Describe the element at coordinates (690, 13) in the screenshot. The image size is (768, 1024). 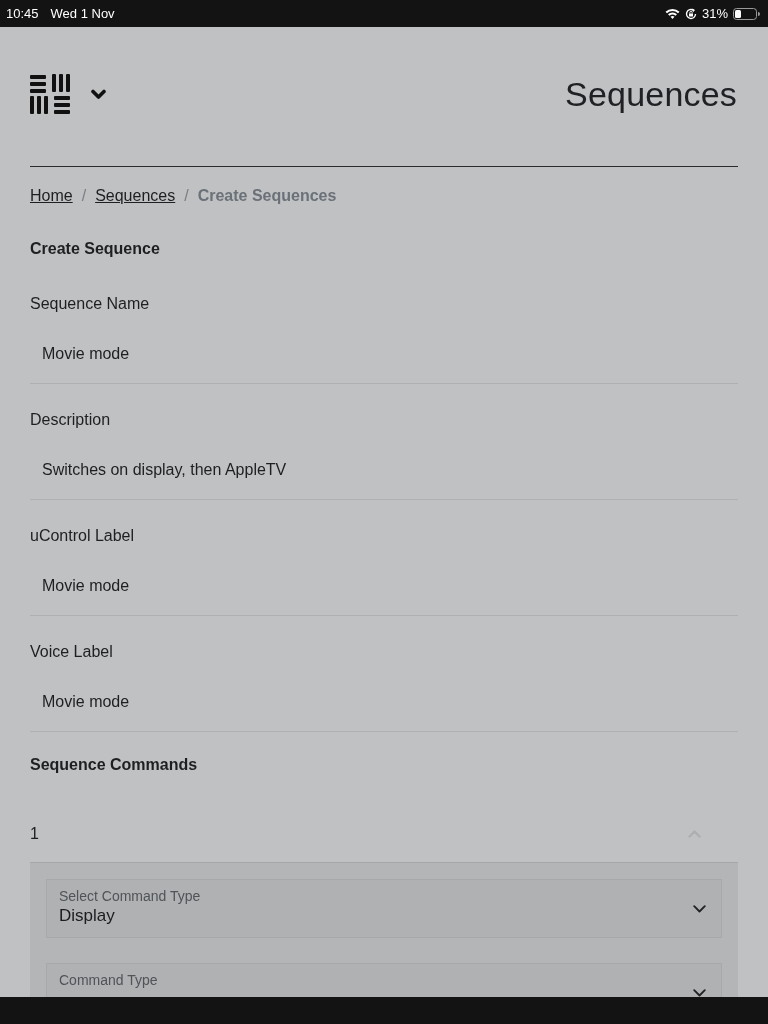
I see `rotation-lock-icon` at that location.